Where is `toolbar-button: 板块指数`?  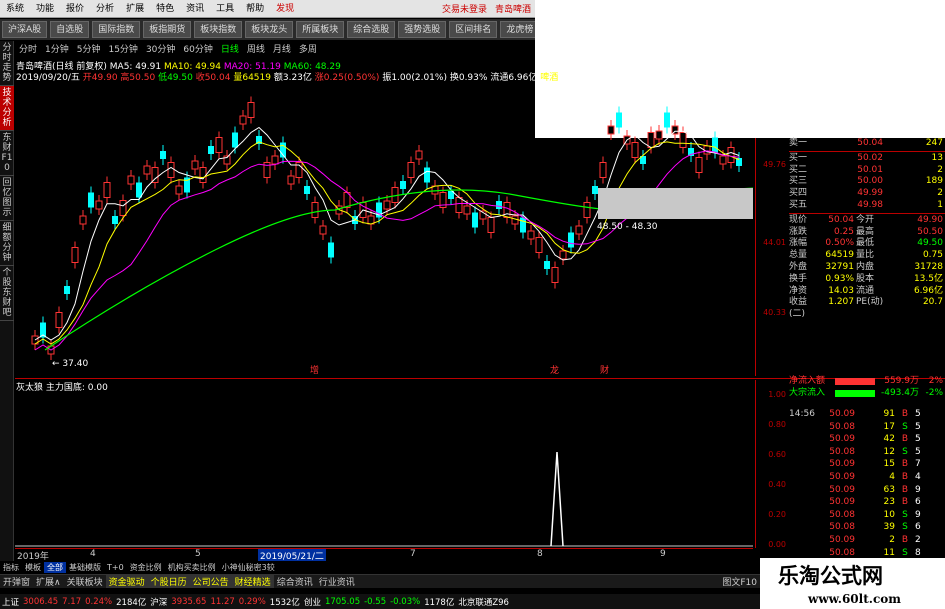
toolbar-button: 板块指数 is located at coordinates (218, 29).